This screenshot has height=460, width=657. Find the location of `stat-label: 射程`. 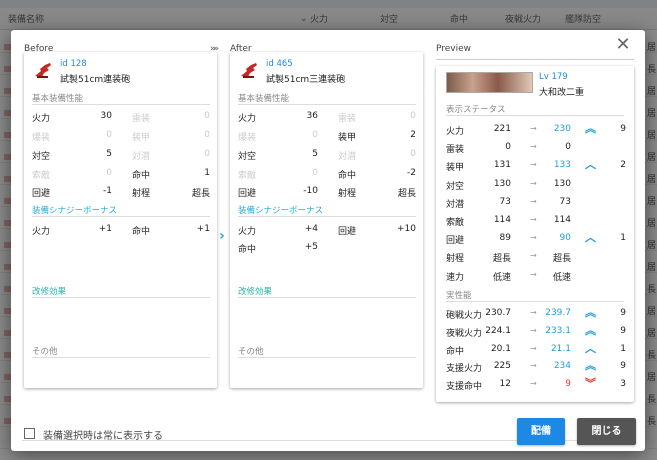

stat-label: 射程 is located at coordinates (141, 194).